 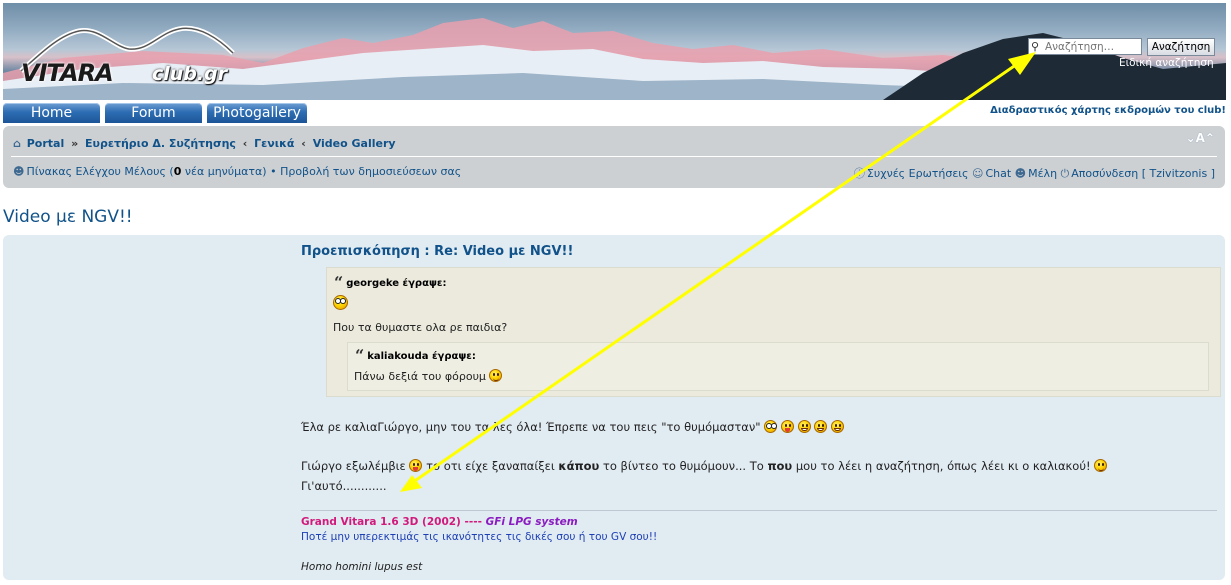 I want to click on user-panel-icon: ☻, so click(x=19, y=171).